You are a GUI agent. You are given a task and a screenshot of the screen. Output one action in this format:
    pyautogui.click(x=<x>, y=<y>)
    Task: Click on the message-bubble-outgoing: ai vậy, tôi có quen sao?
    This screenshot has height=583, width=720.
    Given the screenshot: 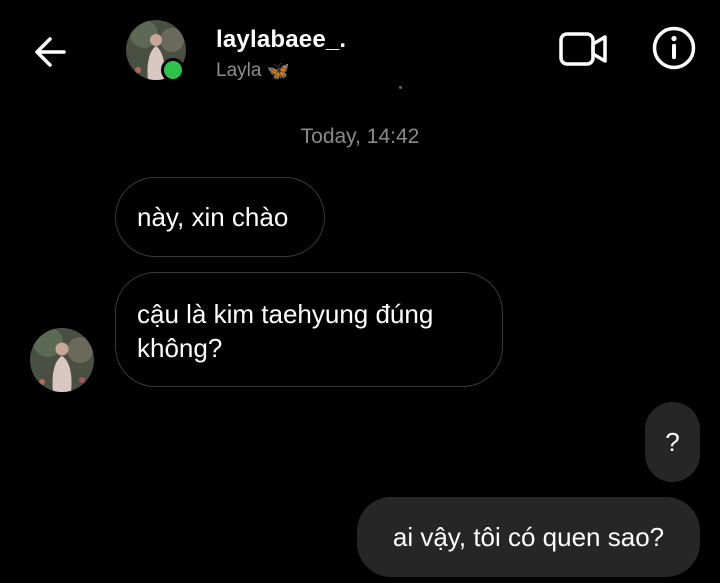 What is the action you would take?
    pyautogui.click(x=528, y=537)
    